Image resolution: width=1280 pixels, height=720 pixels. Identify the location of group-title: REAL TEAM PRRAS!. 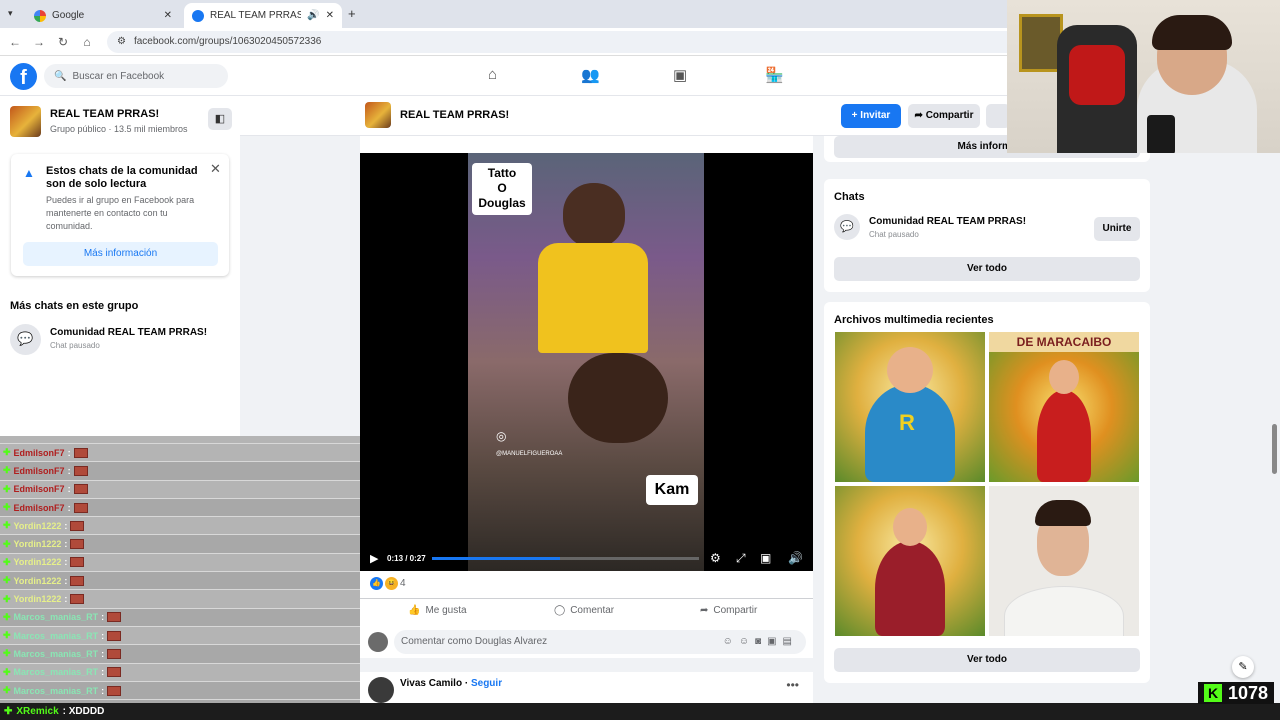
(454, 115).